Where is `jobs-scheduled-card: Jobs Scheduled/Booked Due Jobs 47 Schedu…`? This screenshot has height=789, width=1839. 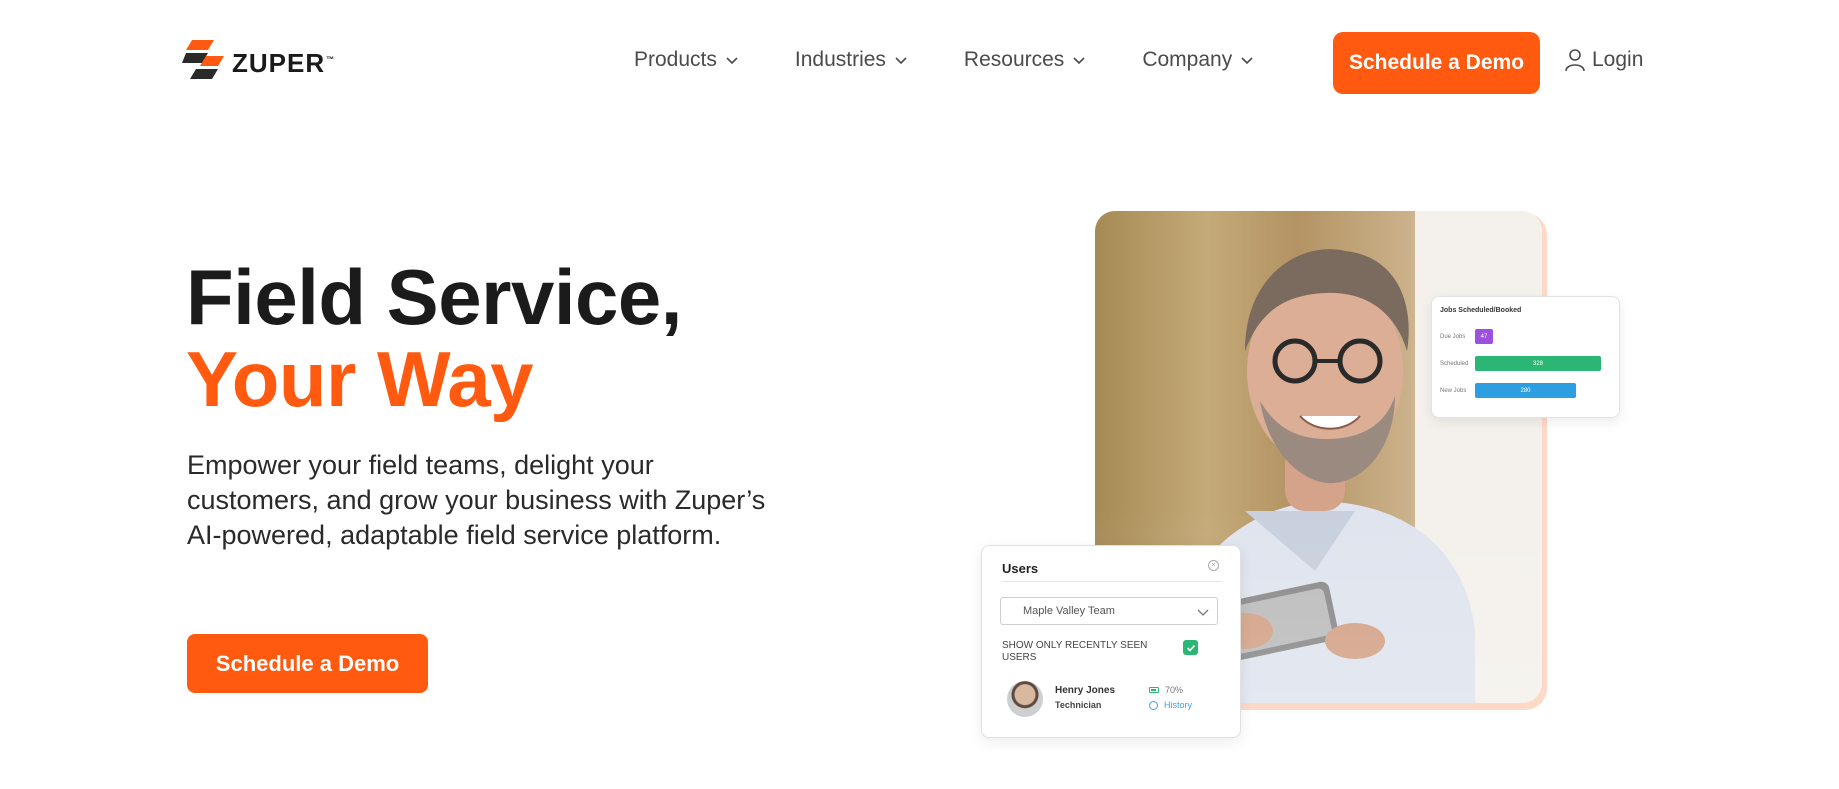
jobs-scheduled-card: Jobs Scheduled/Booked Due Jobs 47 Schedu… is located at coordinates (1525, 357).